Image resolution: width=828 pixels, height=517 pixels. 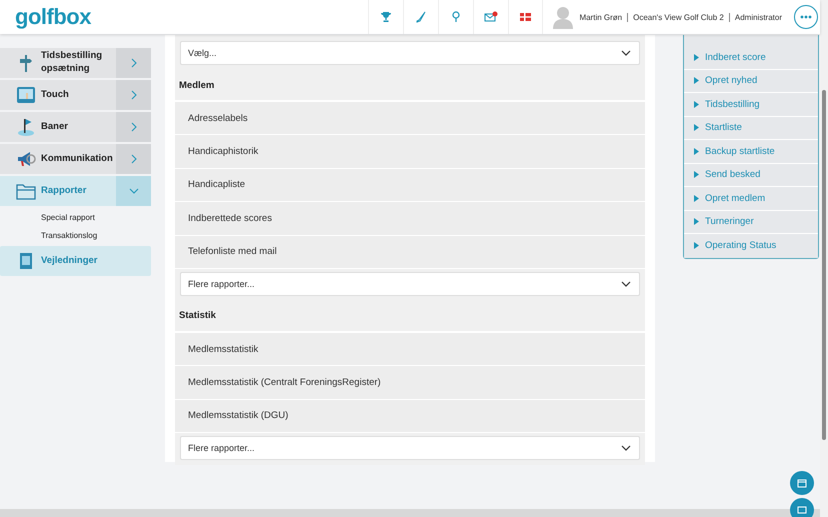 I want to click on user-name: Martin Grøn, so click(x=600, y=17).